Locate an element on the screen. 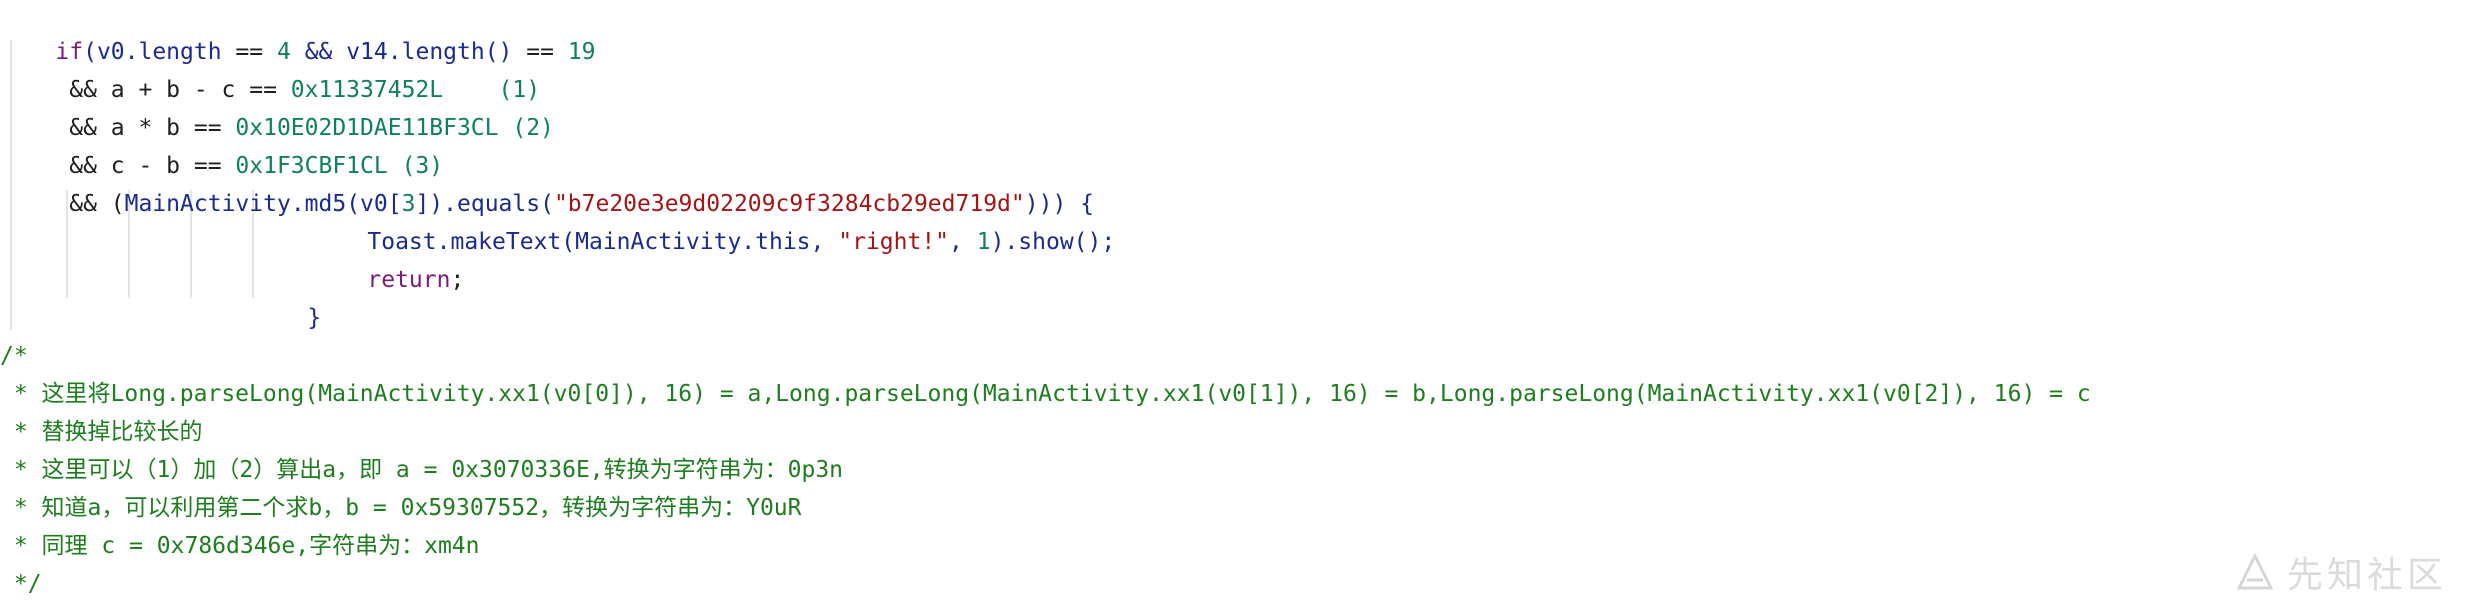 The image size is (2469, 606). comment-close: */ is located at coordinates (21, 584).